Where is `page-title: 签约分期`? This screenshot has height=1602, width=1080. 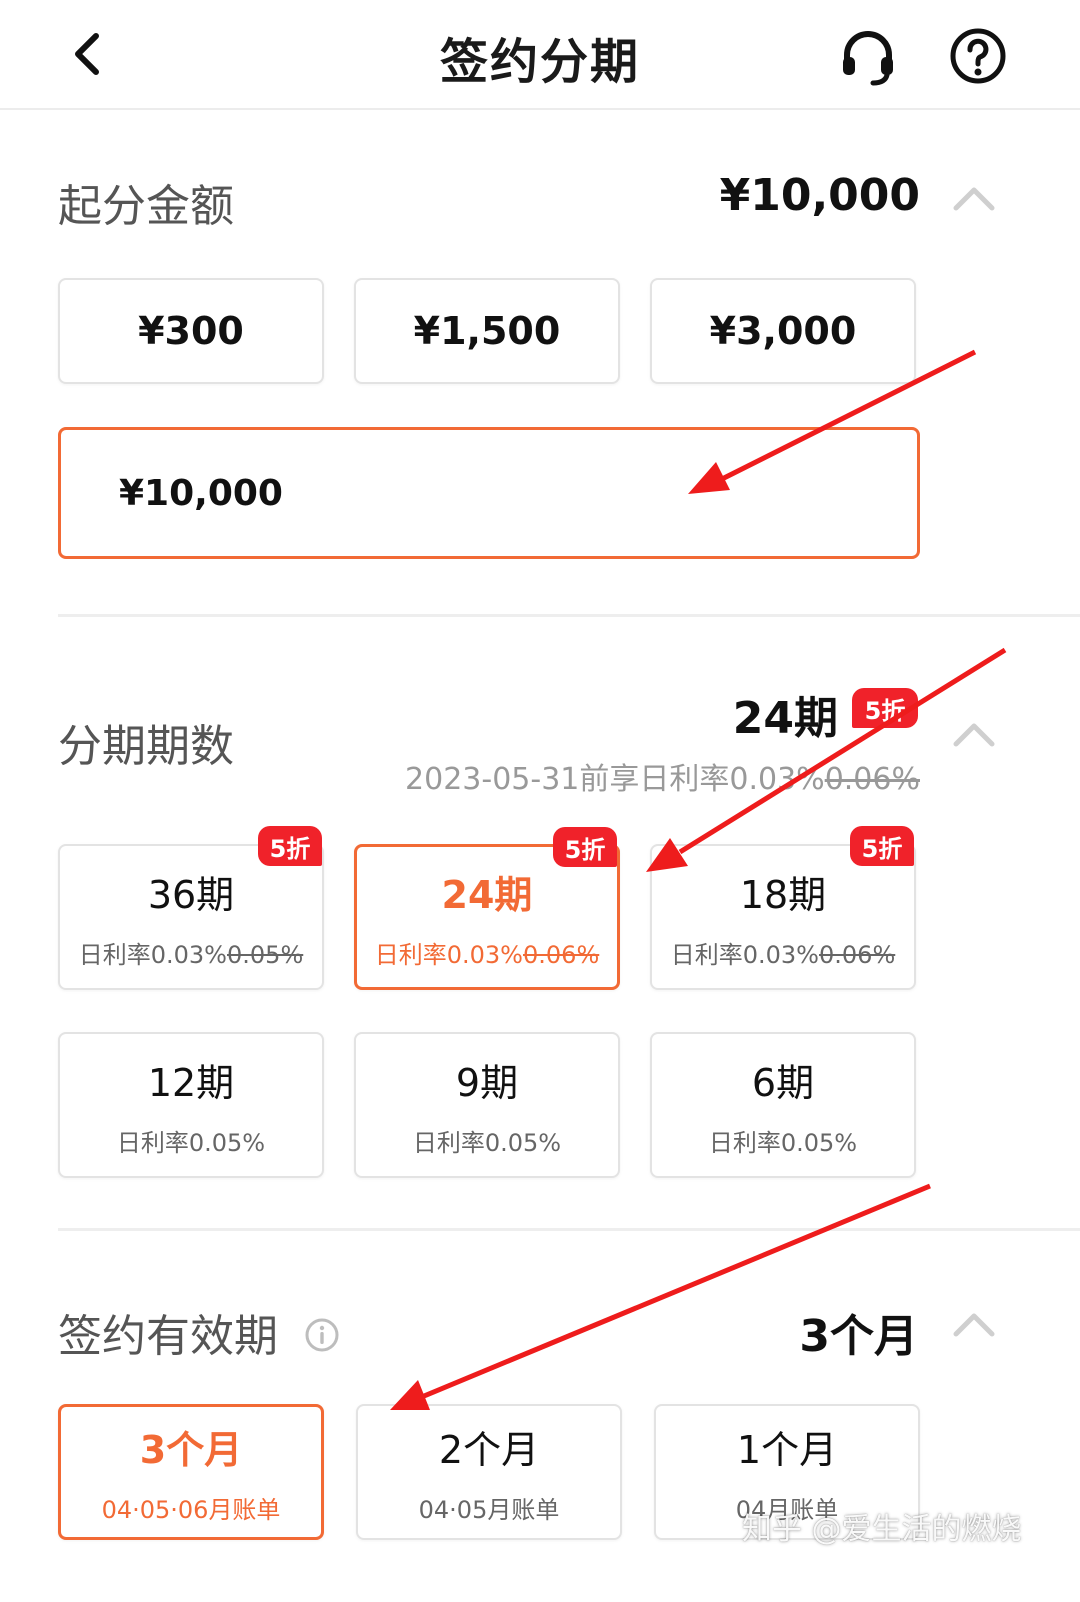
page-title: 签约分期 is located at coordinates (539, 62).